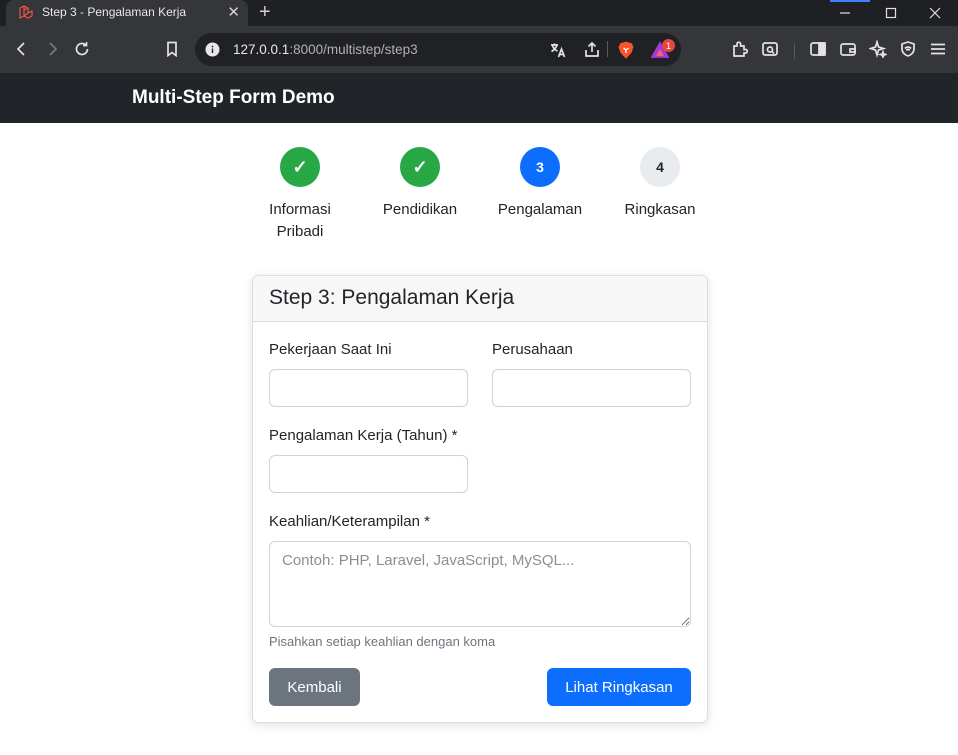 The height and width of the screenshot is (755, 958). Describe the element at coordinates (172, 49) in the screenshot. I see `bookmark-icon` at that location.